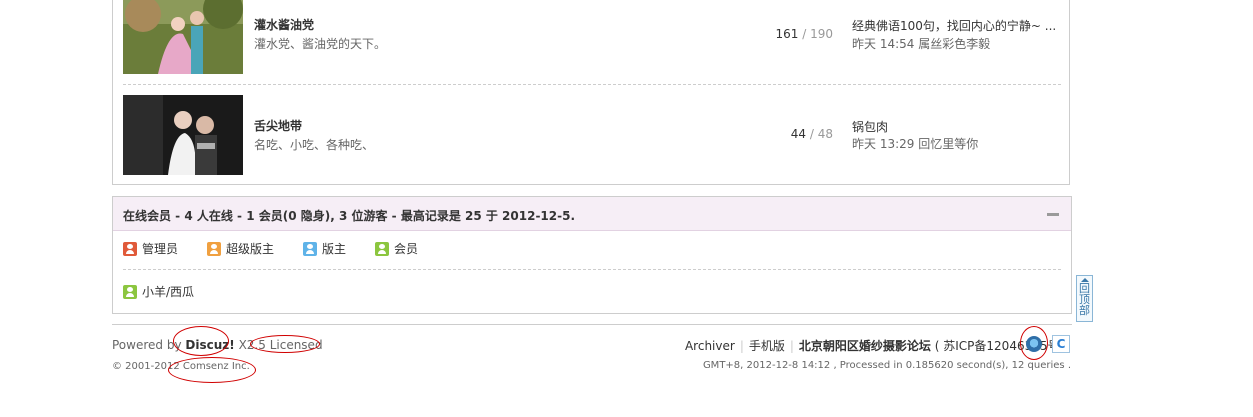 This screenshot has width=1253, height=417. Describe the element at coordinates (334, 249) in the screenshot. I see `legend-label: 版主` at that location.